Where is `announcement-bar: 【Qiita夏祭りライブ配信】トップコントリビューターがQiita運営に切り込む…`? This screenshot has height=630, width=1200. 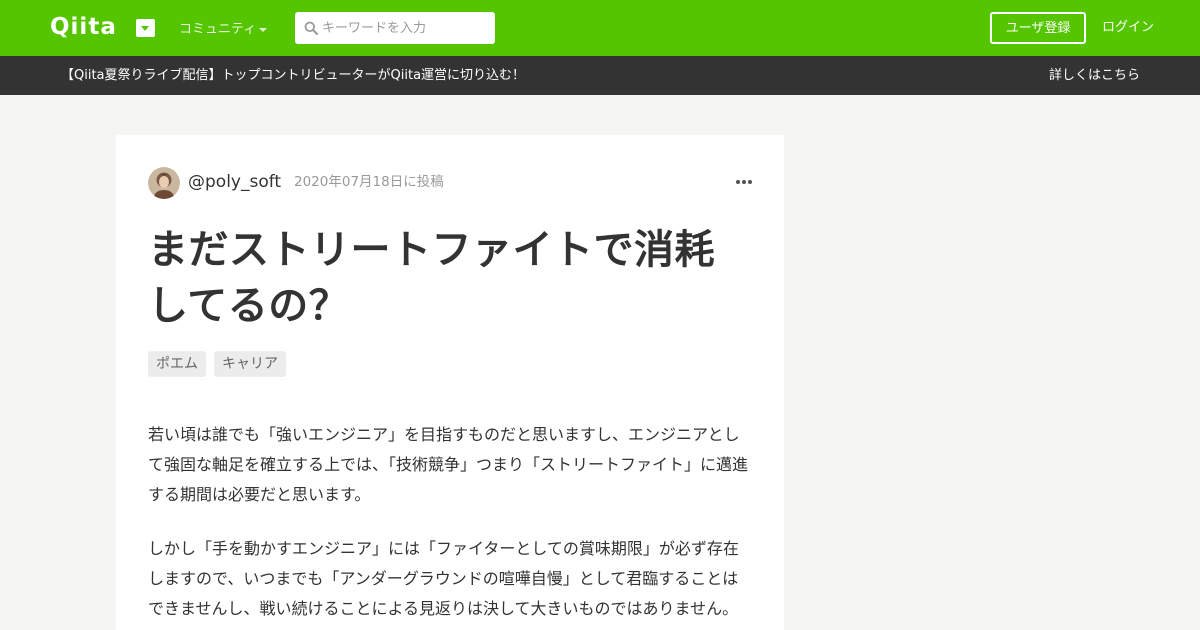 announcement-bar: 【Qiita夏祭りライブ配信】トップコントリビューターがQiita運営に切り込む… is located at coordinates (600, 75).